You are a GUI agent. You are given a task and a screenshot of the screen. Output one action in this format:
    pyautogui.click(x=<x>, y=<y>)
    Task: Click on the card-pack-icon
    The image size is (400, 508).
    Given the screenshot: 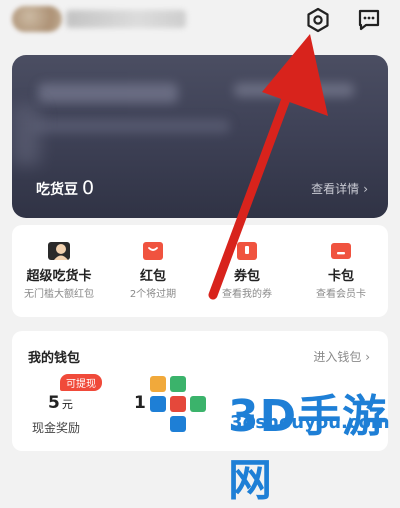 What is the action you would take?
    pyautogui.click(x=341, y=251)
    